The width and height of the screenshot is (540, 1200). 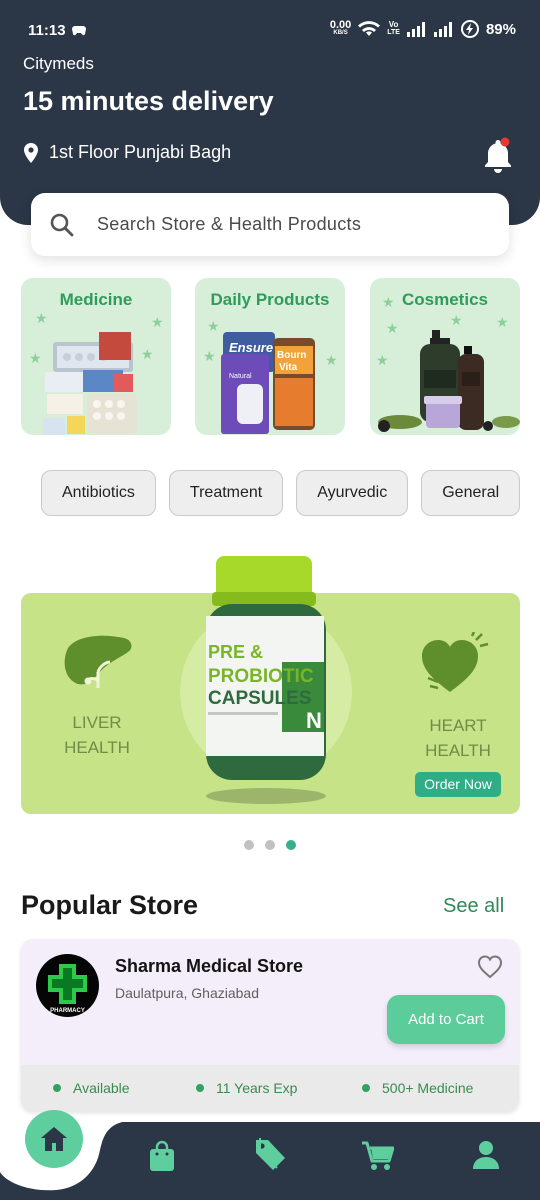 I want to click on feature-medicine-count: 500+ Medicine, so click(x=417, y=1088).